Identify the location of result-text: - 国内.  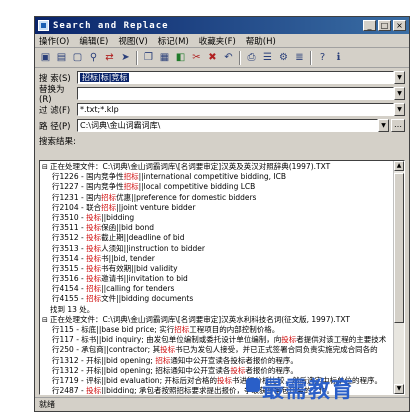
(91, 197).